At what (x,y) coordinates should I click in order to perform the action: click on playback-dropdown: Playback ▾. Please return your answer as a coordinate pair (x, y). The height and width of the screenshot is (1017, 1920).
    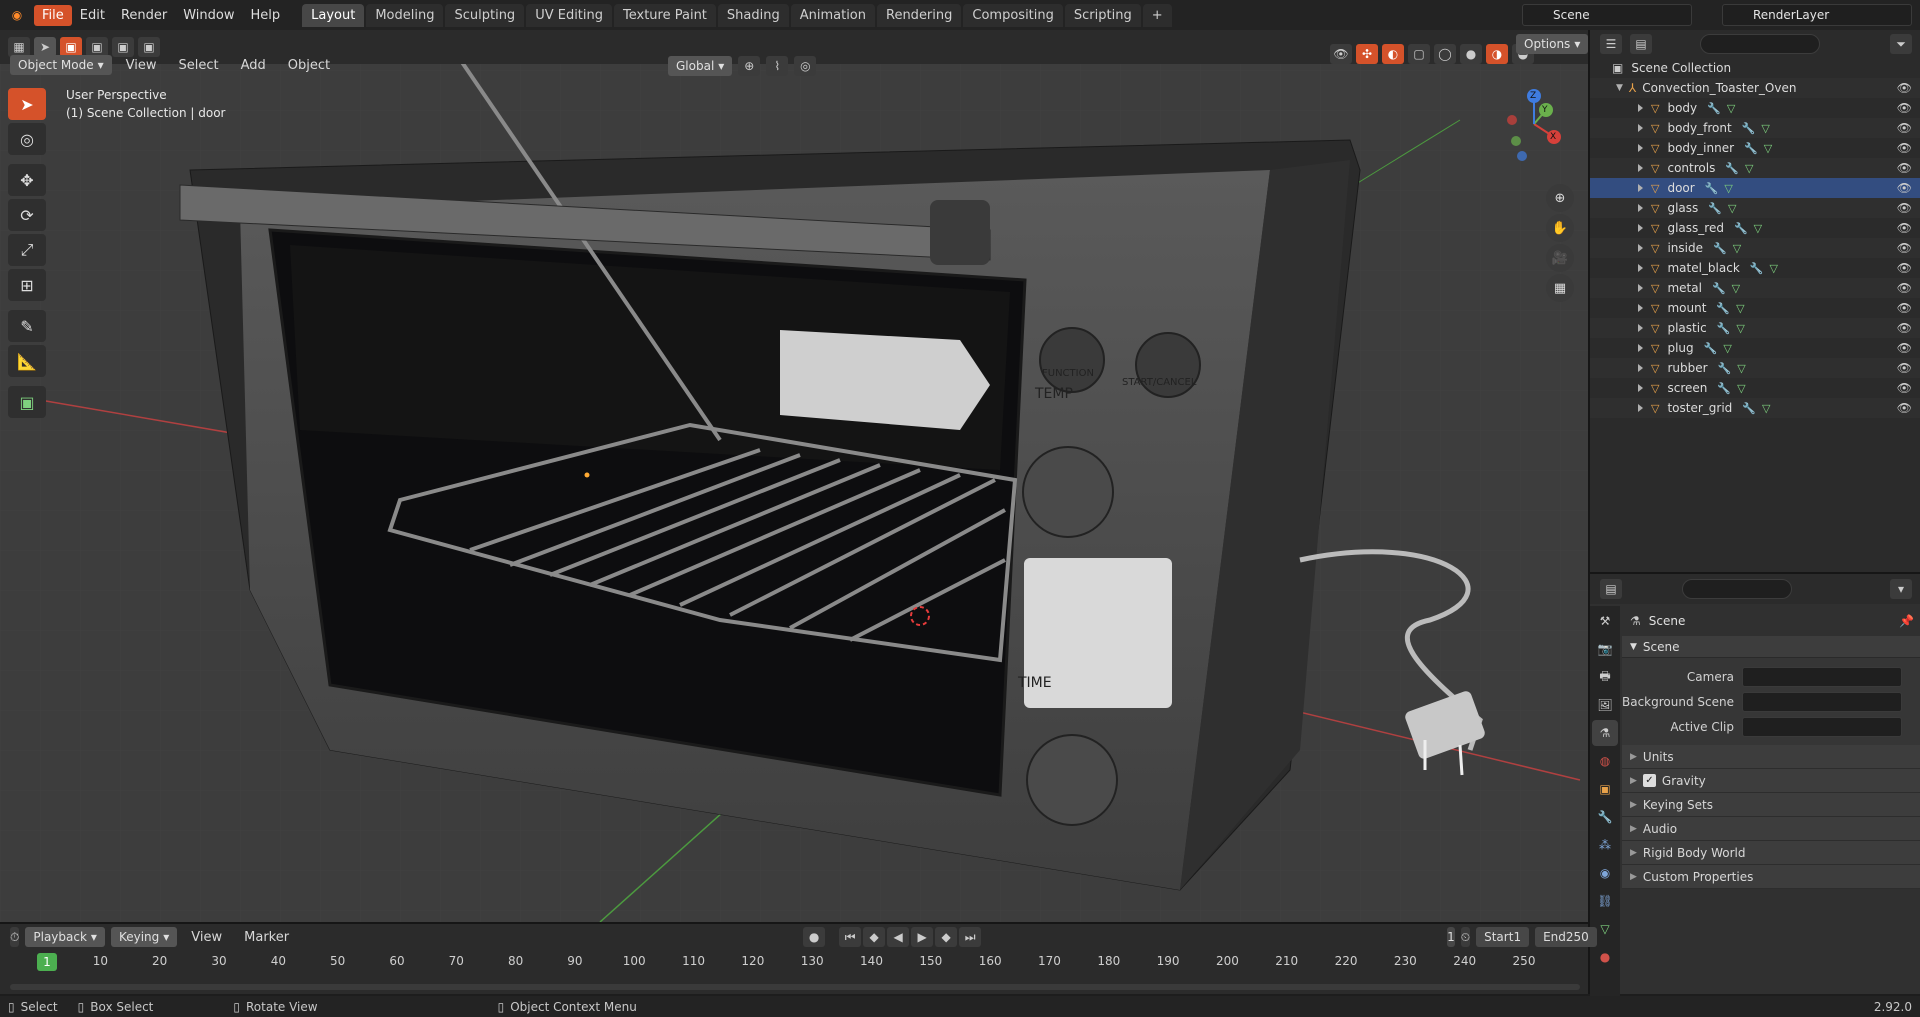
    Looking at the image, I should click on (65, 937).